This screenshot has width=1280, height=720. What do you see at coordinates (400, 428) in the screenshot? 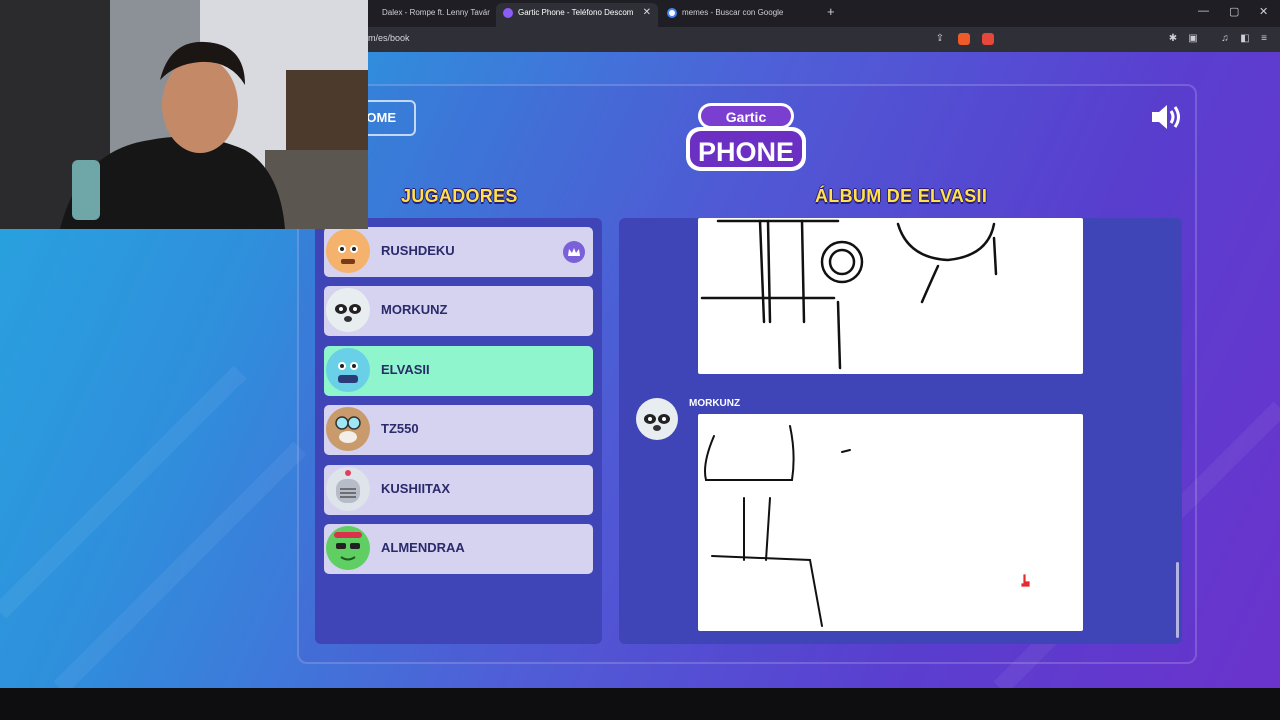
I see `player-name: TZ550` at bounding box center [400, 428].